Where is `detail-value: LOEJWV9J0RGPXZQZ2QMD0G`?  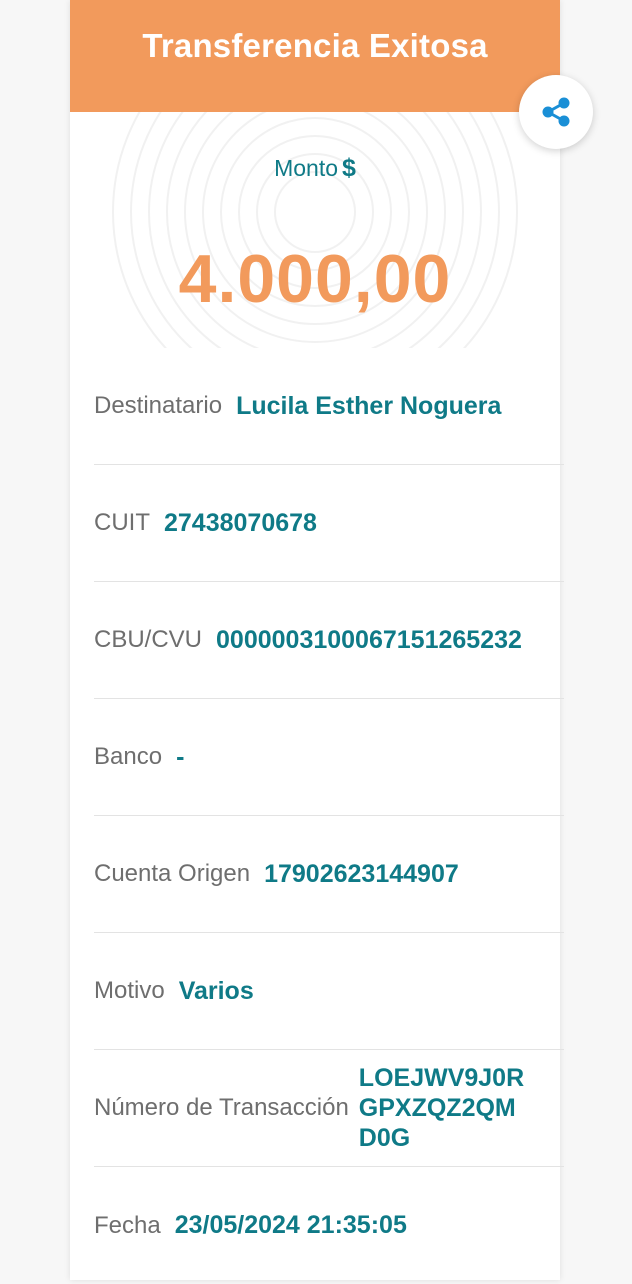
detail-value: LOEJWV9J0RGPXZQZ2QMD0G is located at coordinates (441, 1108).